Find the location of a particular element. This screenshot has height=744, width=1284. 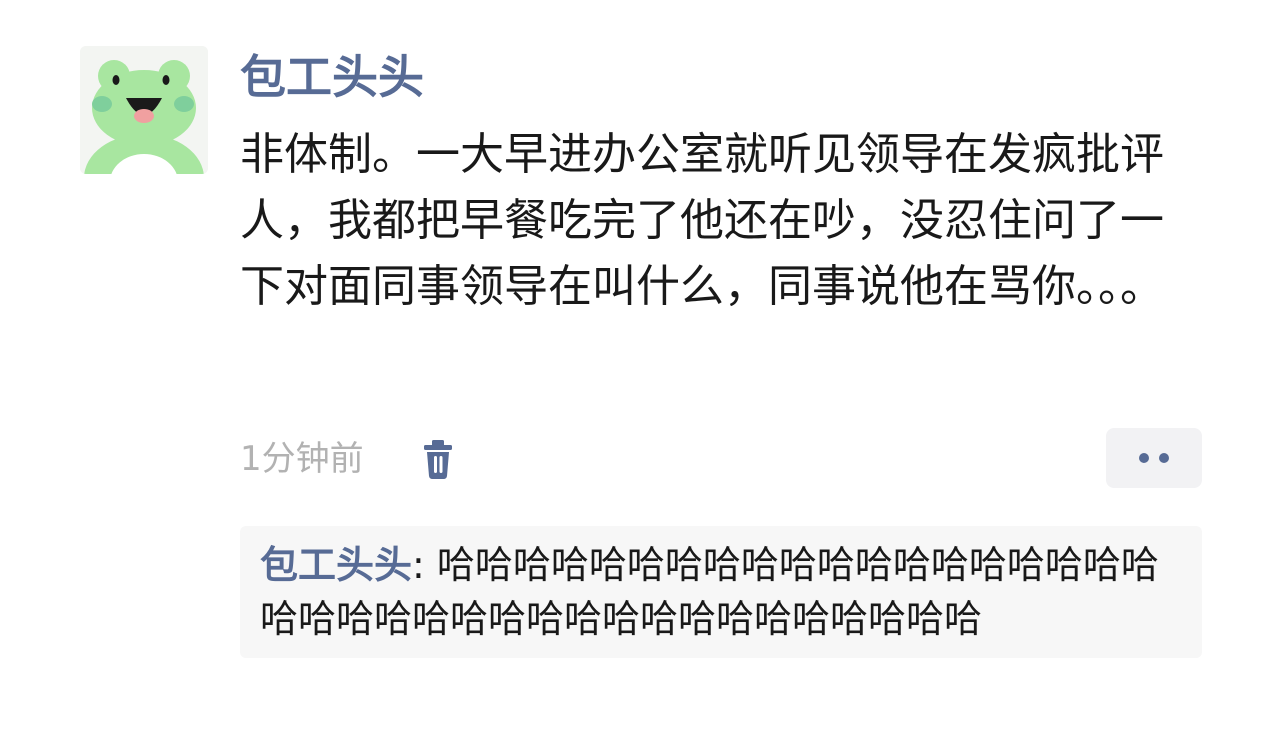

frog-avatar-icon is located at coordinates (144, 110).